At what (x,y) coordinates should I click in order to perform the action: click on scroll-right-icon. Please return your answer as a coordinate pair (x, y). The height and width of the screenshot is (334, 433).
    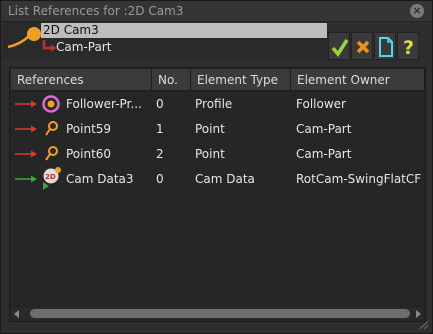
    Looking at the image, I should click on (418, 314).